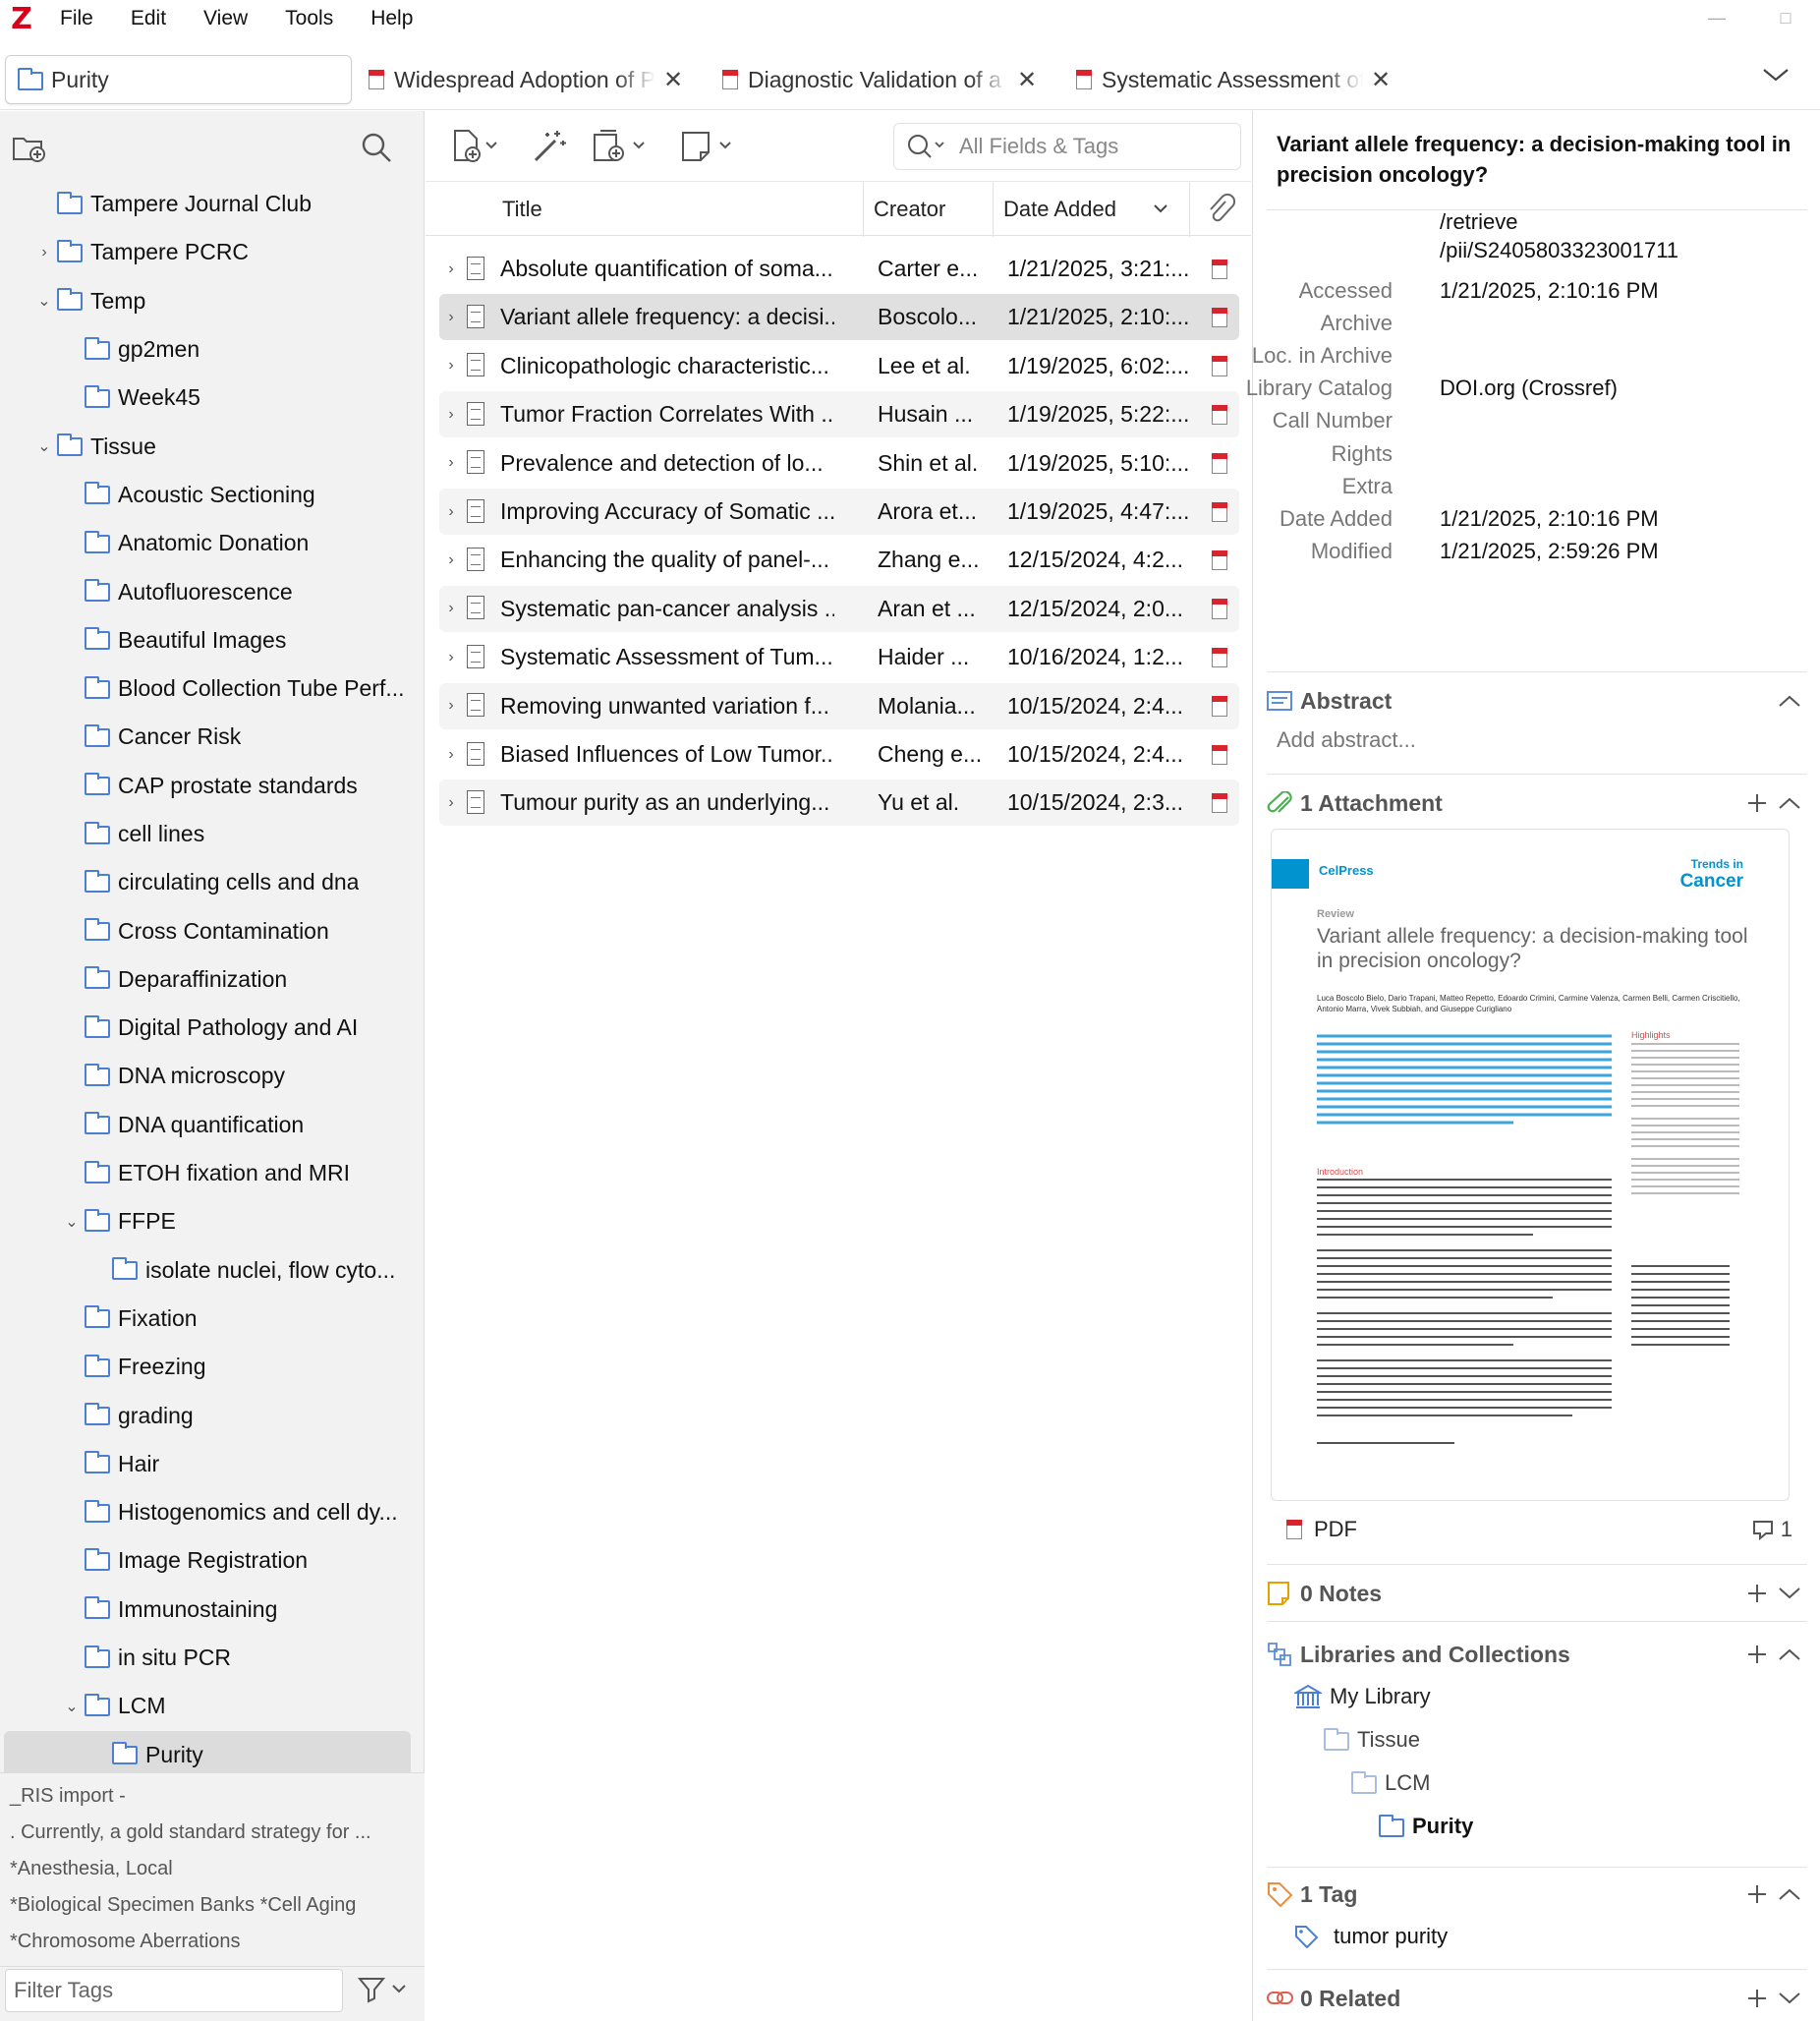 The height and width of the screenshot is (2021, 1820). Describe the element at coordinates (148, 18) in the screenshot. I see `menu-edit: Edit` at that location.